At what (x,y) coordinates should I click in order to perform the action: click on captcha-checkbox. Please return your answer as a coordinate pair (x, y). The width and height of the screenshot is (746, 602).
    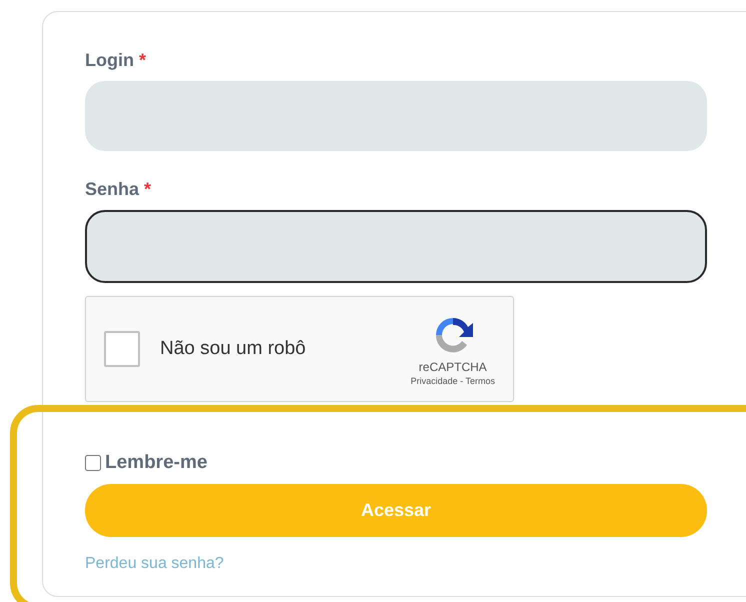
    Looking at the image, I should click on (122, 349).